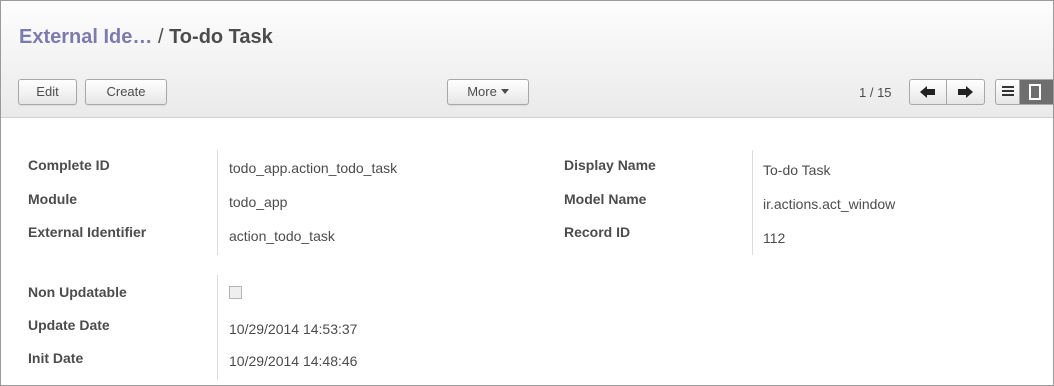  What do you see at coordinates (504, 92) in the screenshot?
I see `caret-down-icon` at bounding box center [504, 92].